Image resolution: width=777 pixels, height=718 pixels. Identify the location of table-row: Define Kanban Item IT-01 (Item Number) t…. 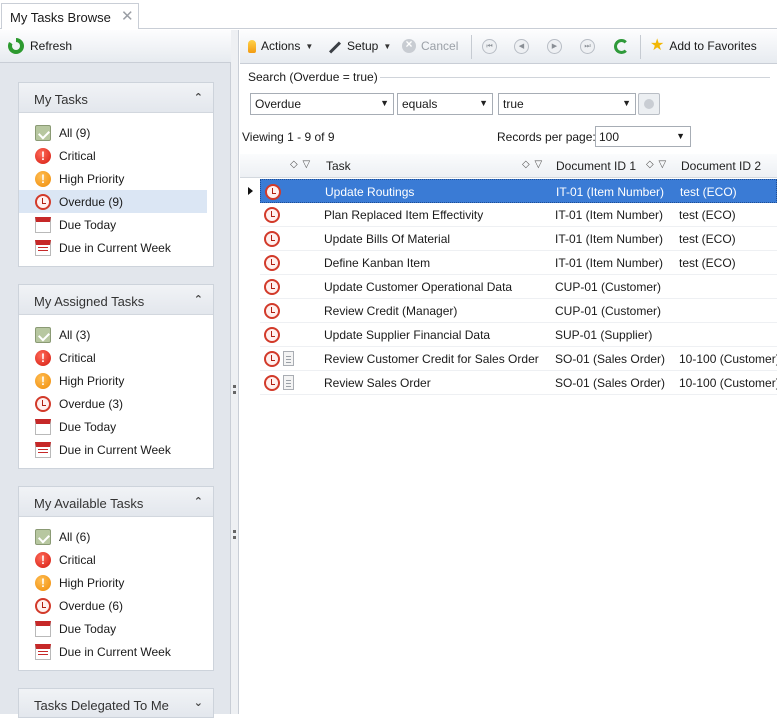
(518, 263).